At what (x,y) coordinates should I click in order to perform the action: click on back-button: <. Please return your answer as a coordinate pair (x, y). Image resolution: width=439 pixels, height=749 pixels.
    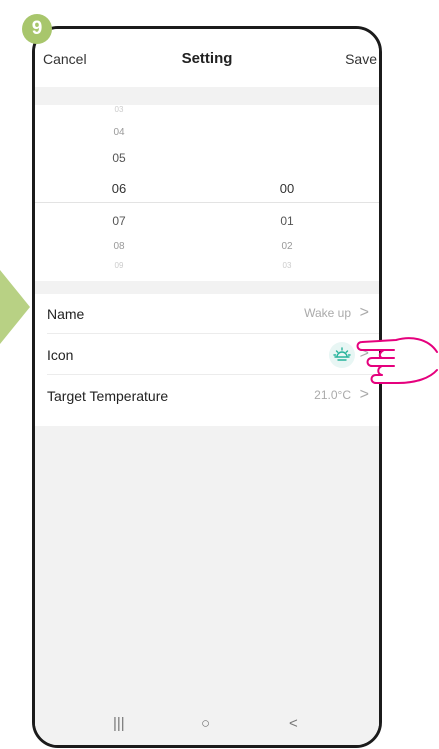
    Looking at the image, I should click on (293, 723).